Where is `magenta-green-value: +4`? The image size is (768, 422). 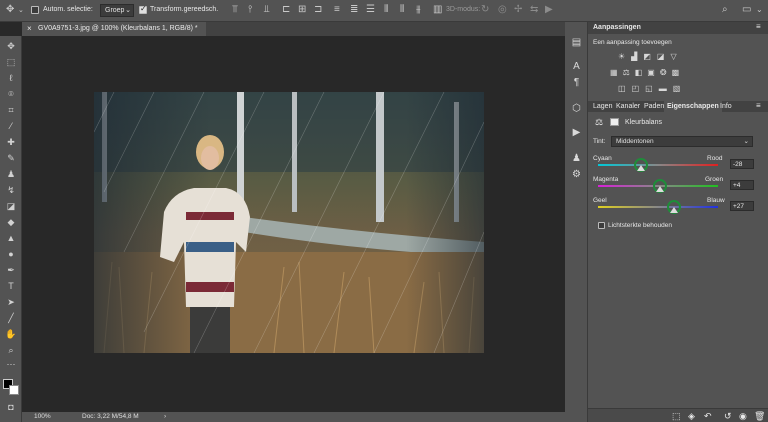 magenta-green-value: +4 is located at coordinates (742, 185).